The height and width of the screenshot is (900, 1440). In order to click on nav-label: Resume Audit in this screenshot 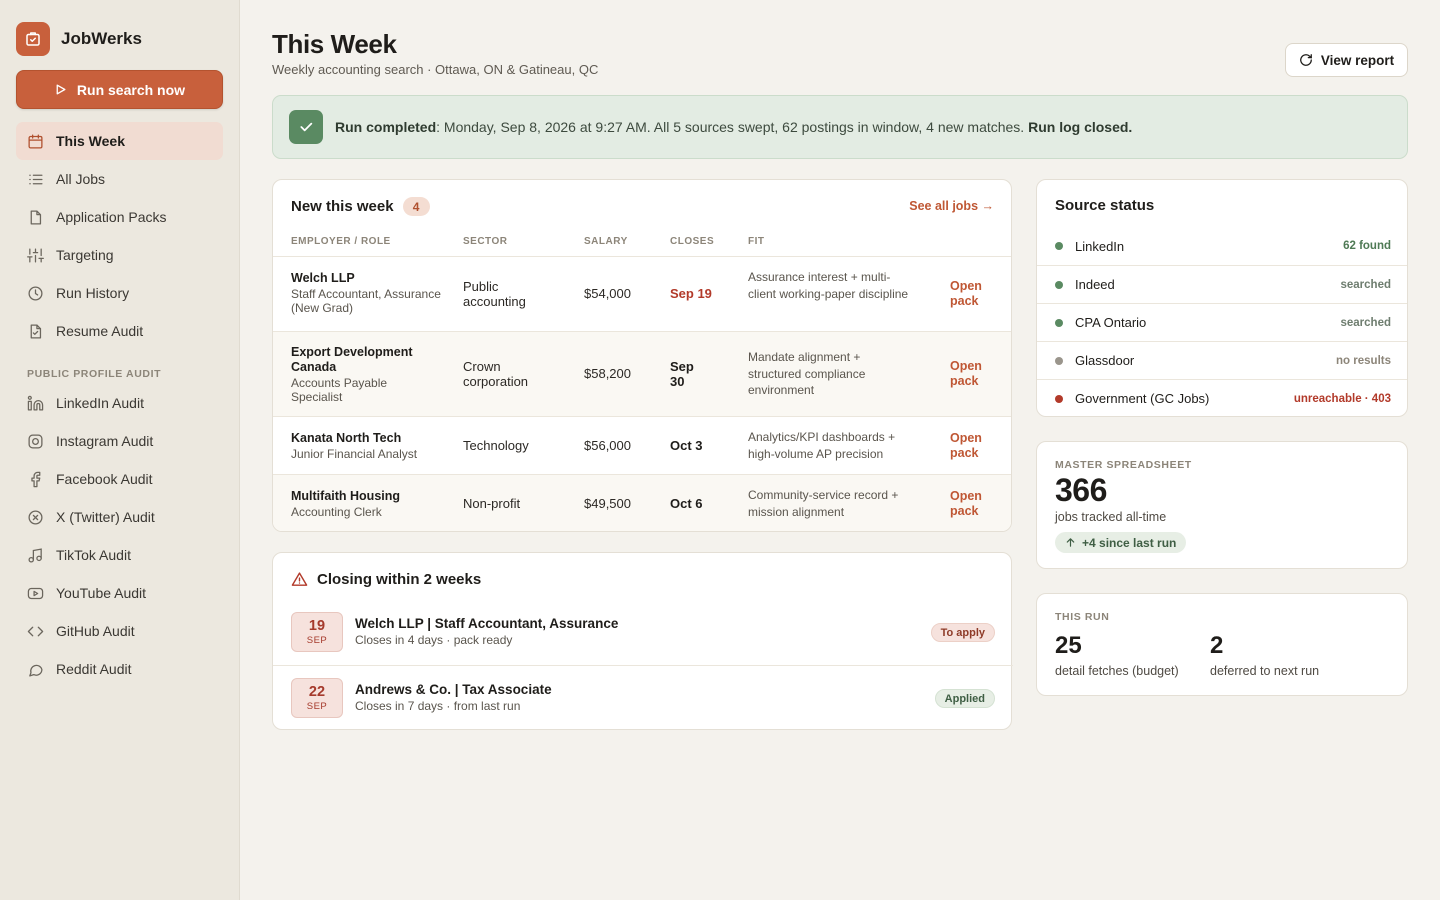, I will do `click(100, 331)`.